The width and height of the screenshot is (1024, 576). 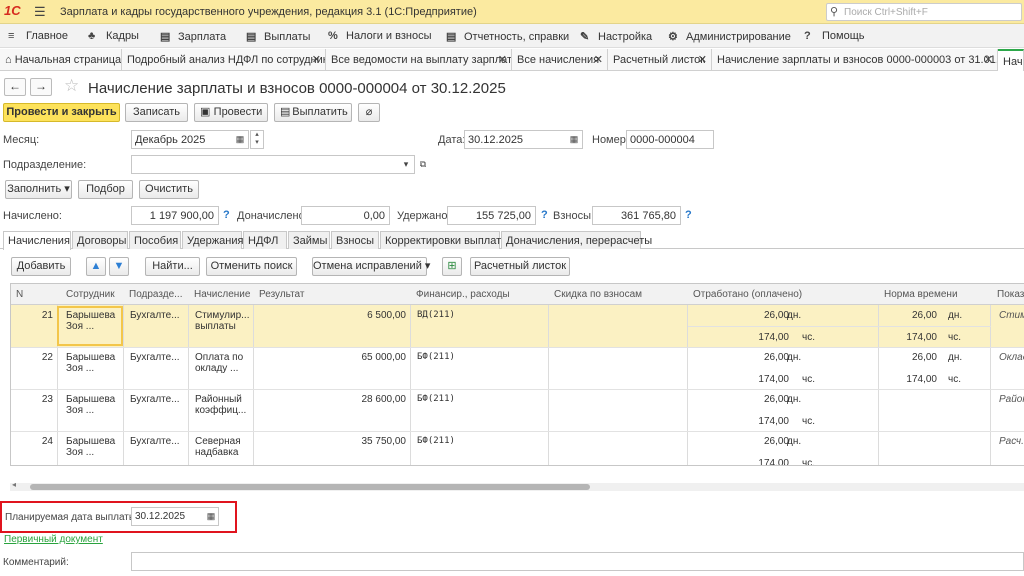 What do you see at coordinates (507, 36) in the screenshot?
I see `menu-reports: ▤ Отчетность, справки` at bounding box center [507, 36].